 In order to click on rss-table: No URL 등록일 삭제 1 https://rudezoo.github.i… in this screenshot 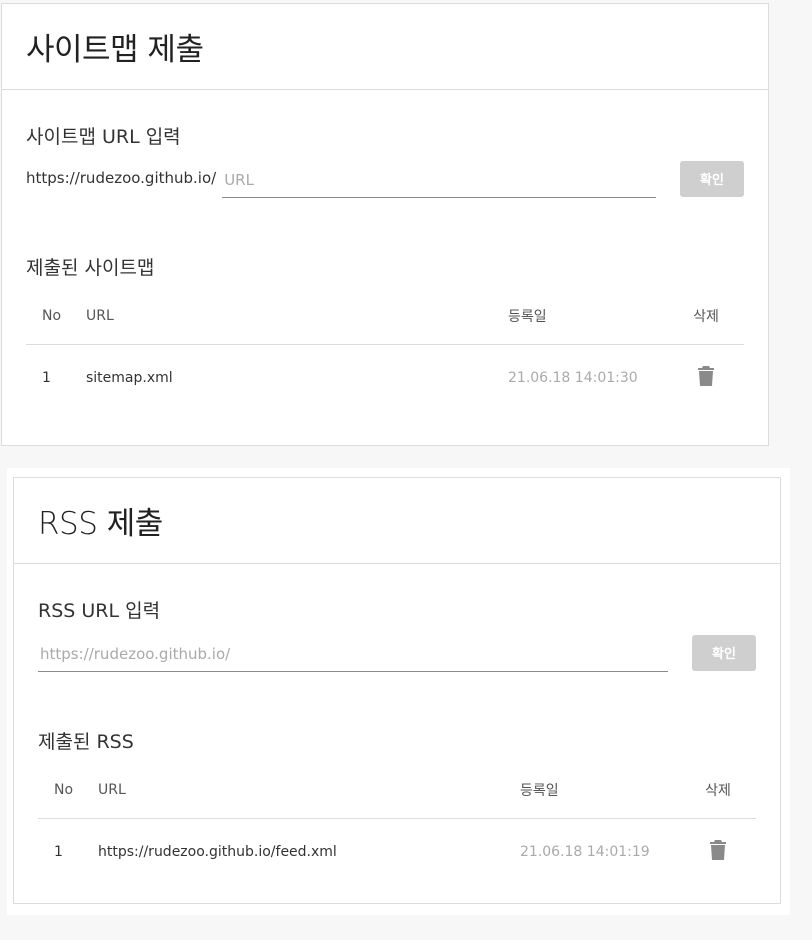, I will do `click(397, 823)`.